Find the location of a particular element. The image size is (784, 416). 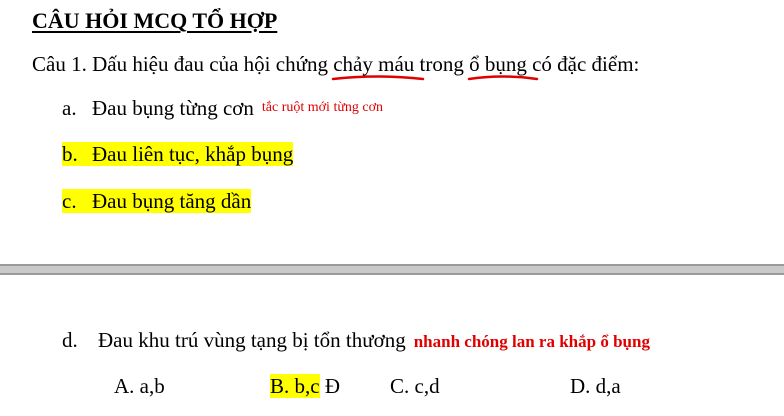

option-c: c. Đau bụng tăng dần is located at coordinates (157, 201).